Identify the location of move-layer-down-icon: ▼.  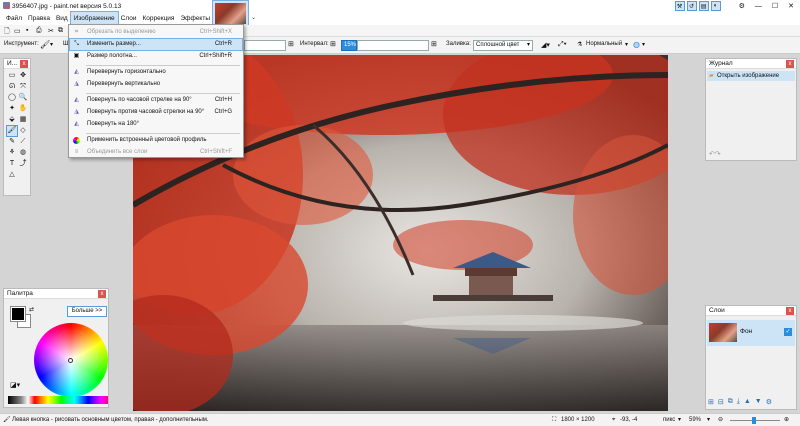
(758, 402).